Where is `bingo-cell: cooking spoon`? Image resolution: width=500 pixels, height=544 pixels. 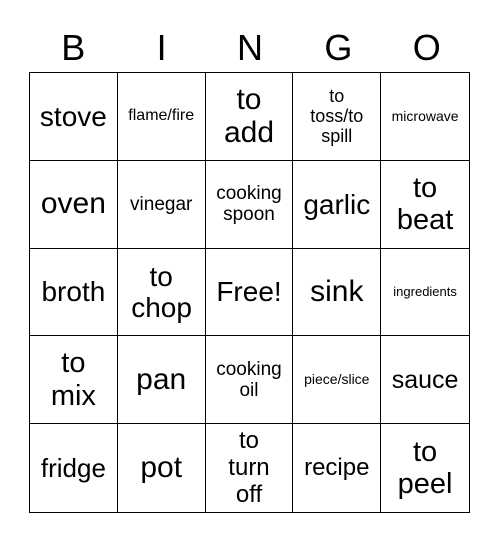 bingo-cell: cooking spoon is located at coordinates (249, 204).